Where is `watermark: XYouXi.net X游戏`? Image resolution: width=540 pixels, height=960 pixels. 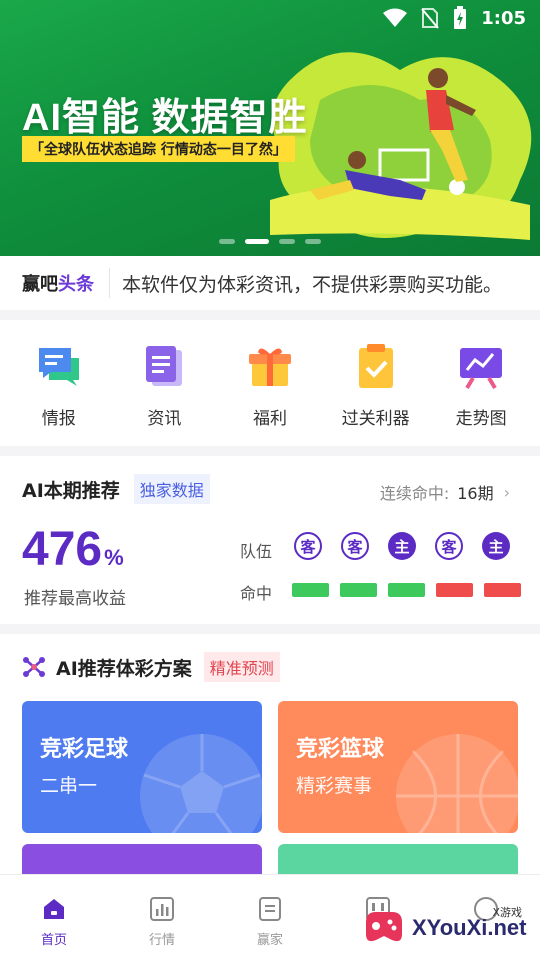 watermark: XYouXi.net X游戏 is located at coordinates (447, 928).